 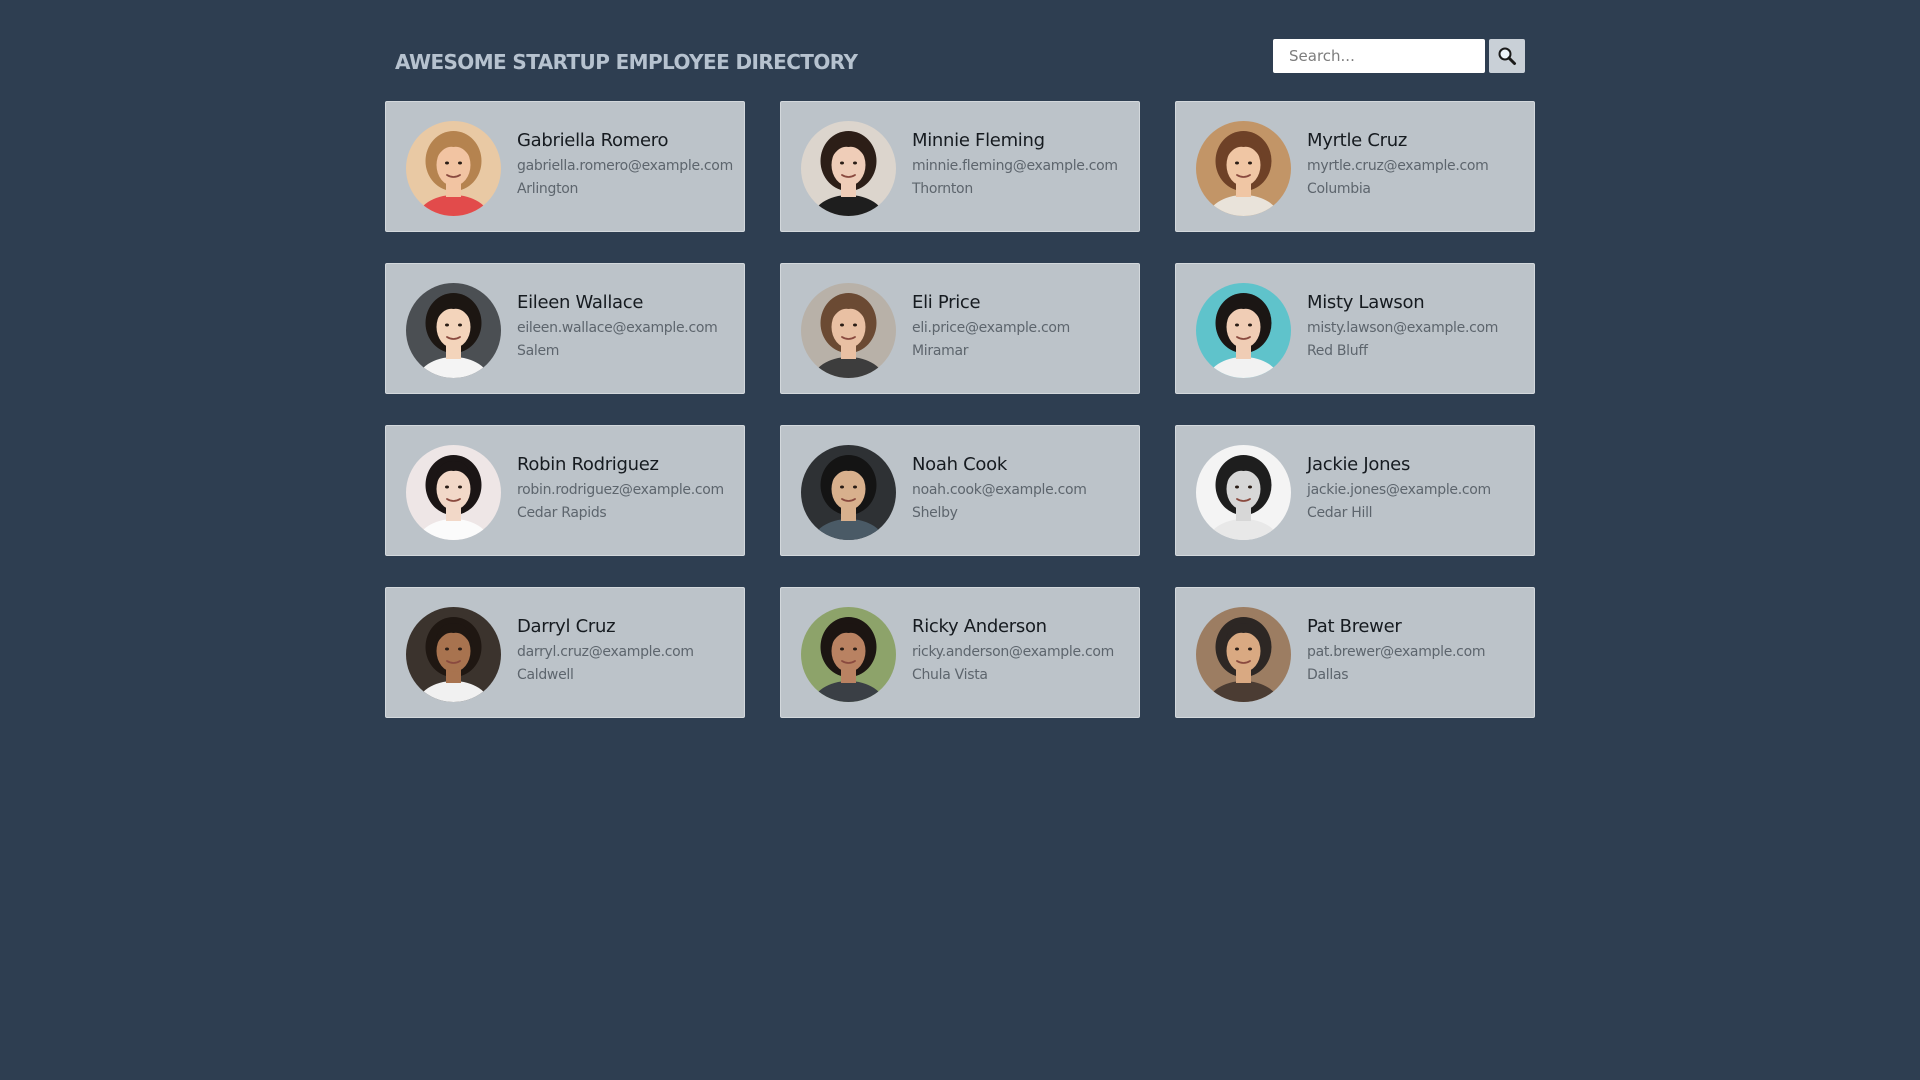 What do you see at coordinates (978, 140) in the screenshot?
I see `employee-name: Minnie Fleming` at bounding box center [978, 140].